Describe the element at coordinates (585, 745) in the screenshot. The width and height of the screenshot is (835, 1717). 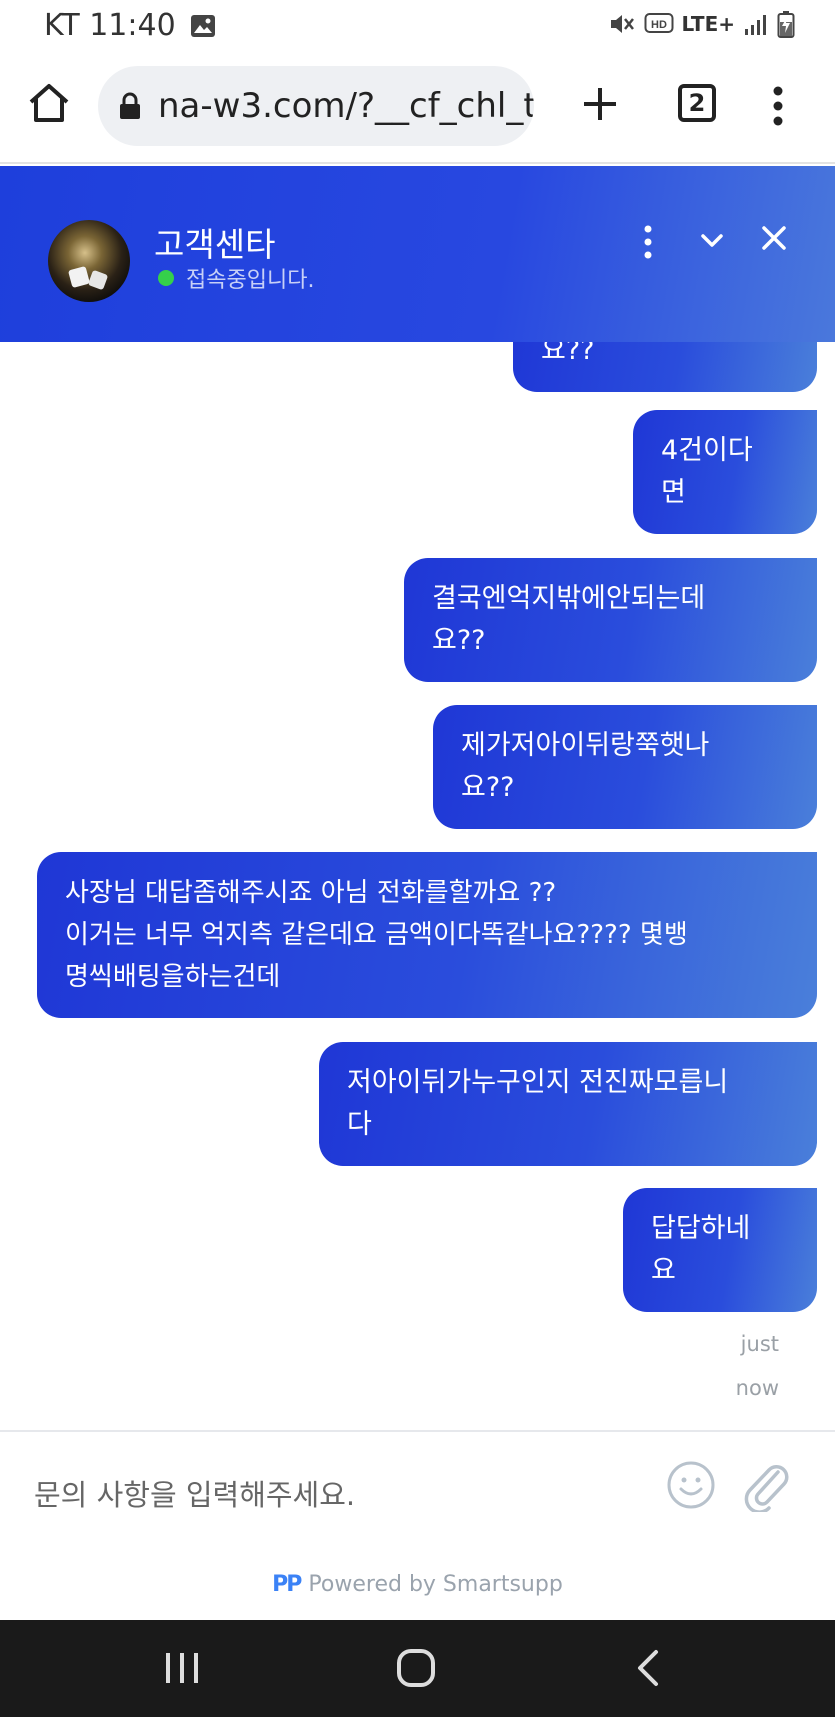
I see `message-line: 제가저아이뒤랑쭉햇나` at that location.